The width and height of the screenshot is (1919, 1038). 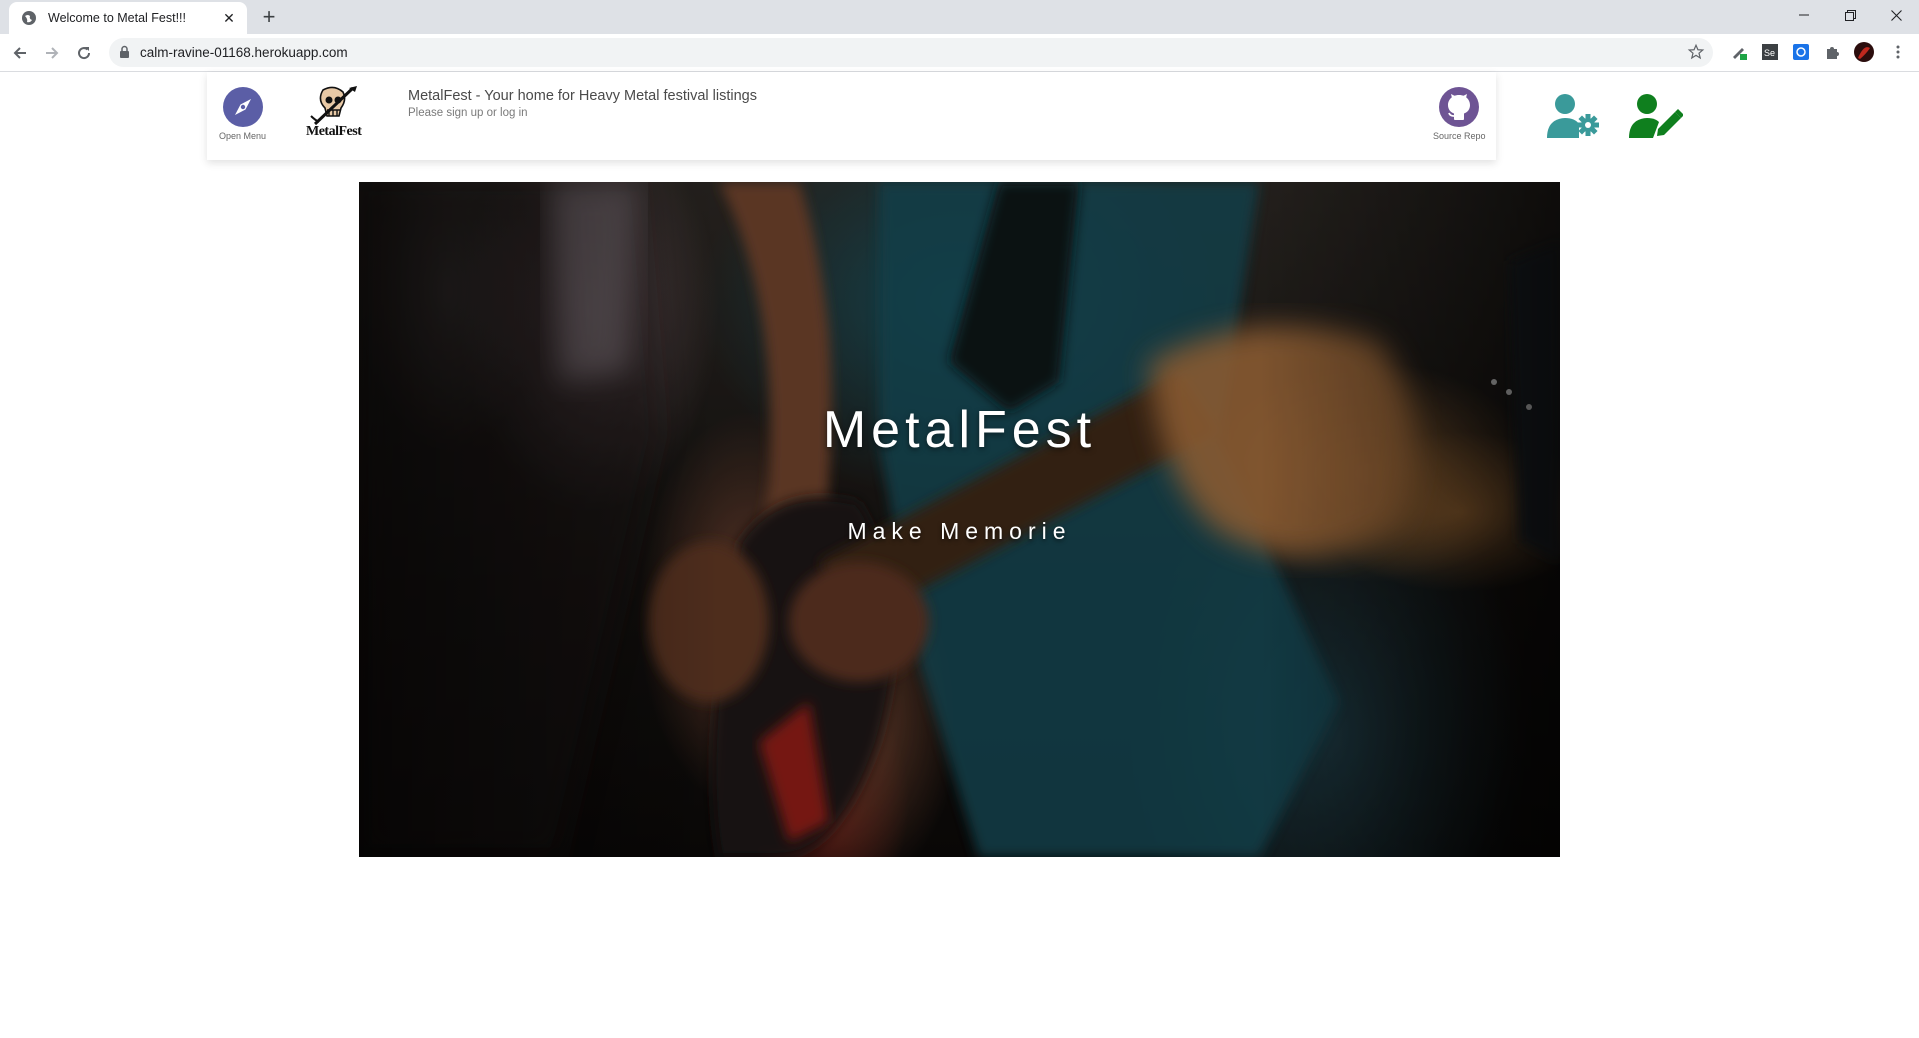 I want to click on open-menu-button: Open Menu, so click(x=242, y=113).